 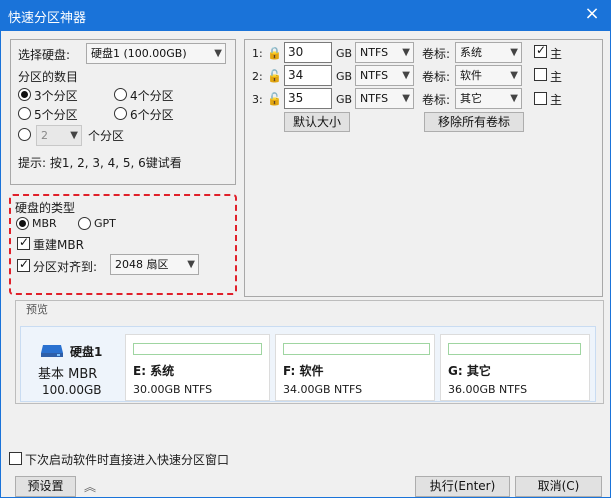 I want to click on disk-select-value: 硬盘1 (100.00GB), so click(x=139, y=53).